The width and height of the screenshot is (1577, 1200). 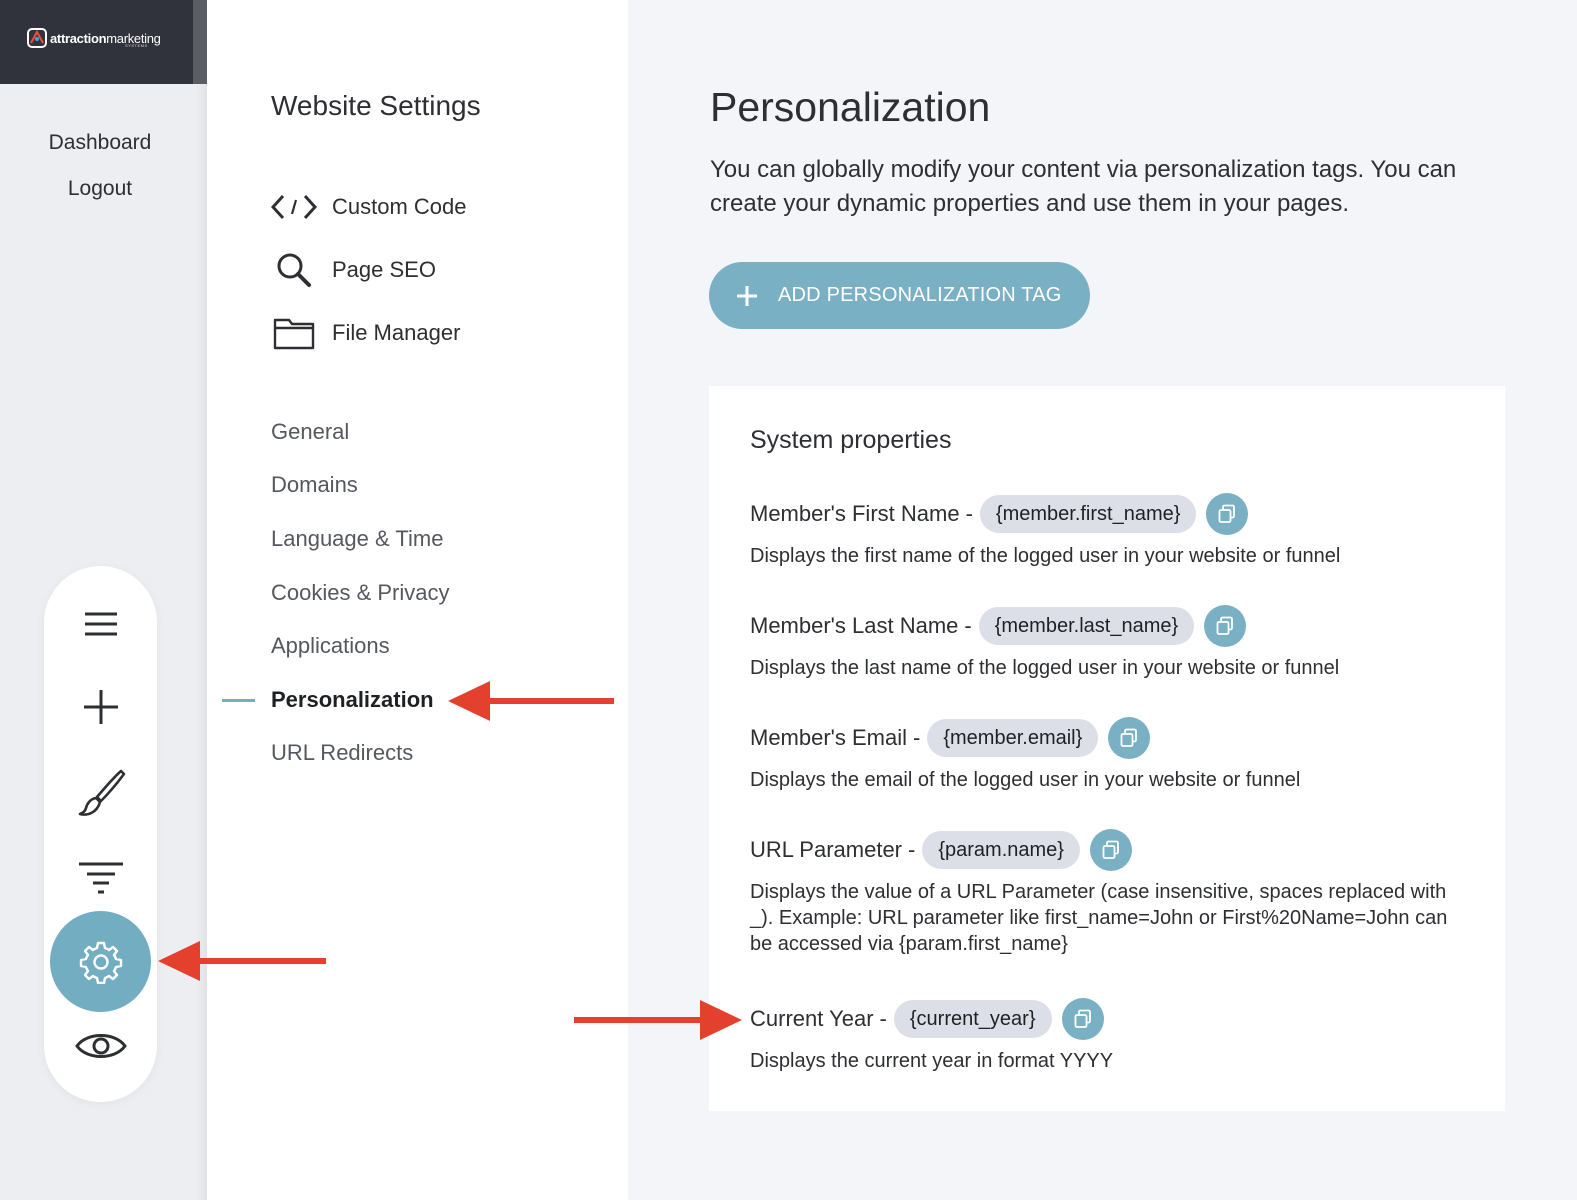 What do you see at coordinates (1001, 850) in the screenshot?
I see `property-tag: {param.name}` at bounding box center [1001, 850].